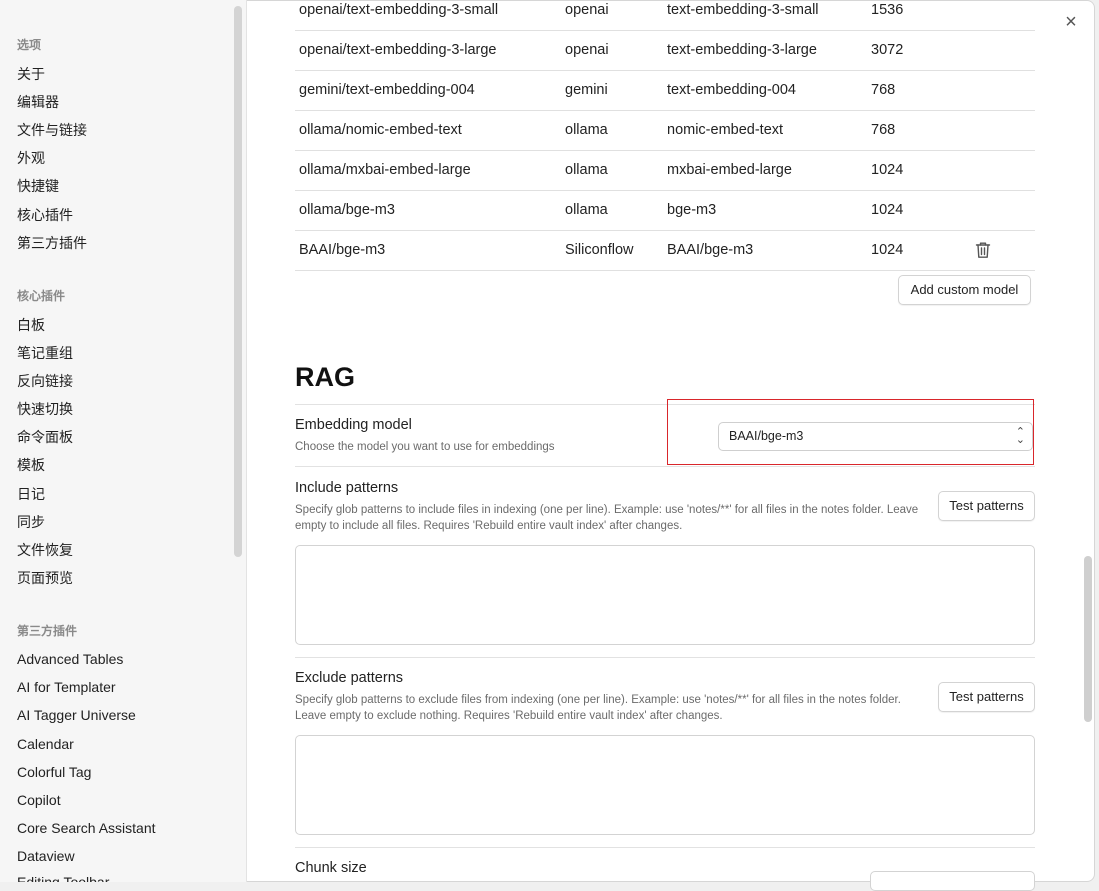 This screenshot has height=891, width=1099. Describe the element at coordinates (1088, 639) in the screenshot. I see `content-scrollbar` at that location.